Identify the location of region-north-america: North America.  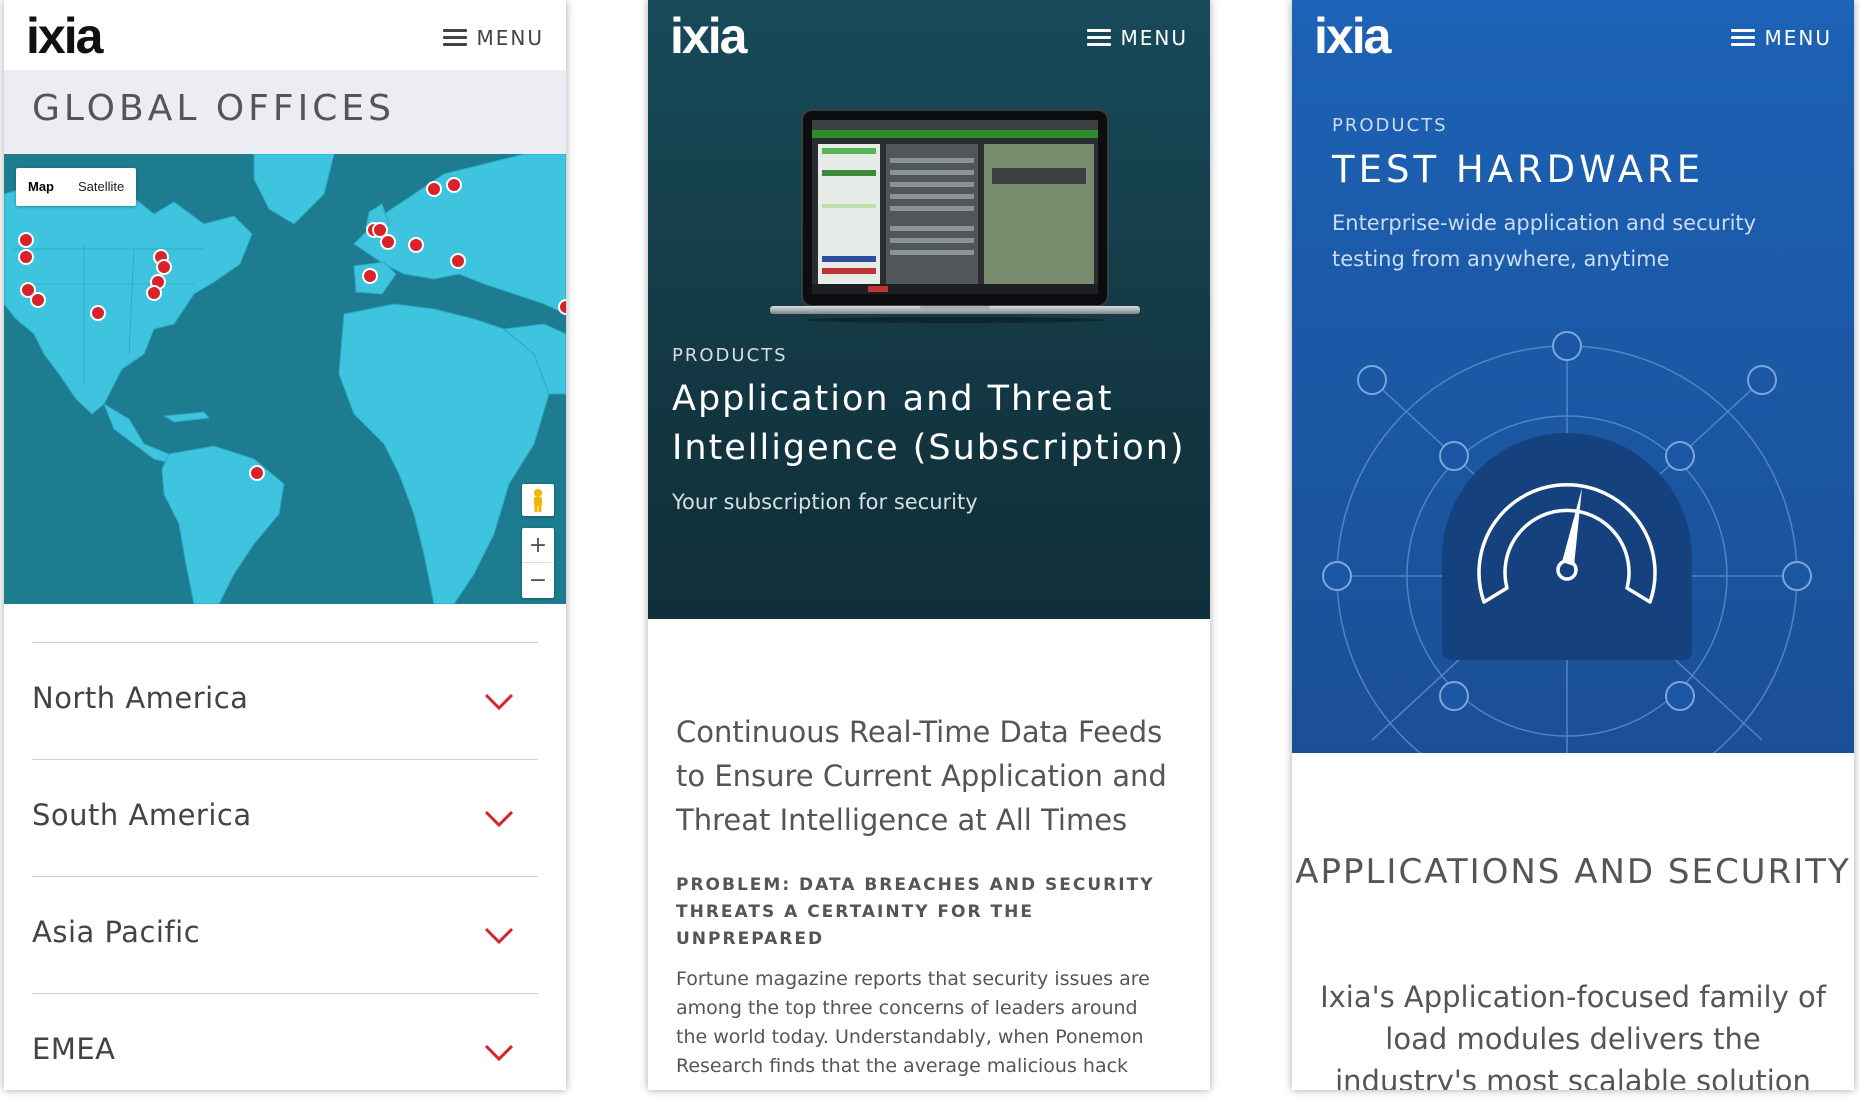
(285, 700).